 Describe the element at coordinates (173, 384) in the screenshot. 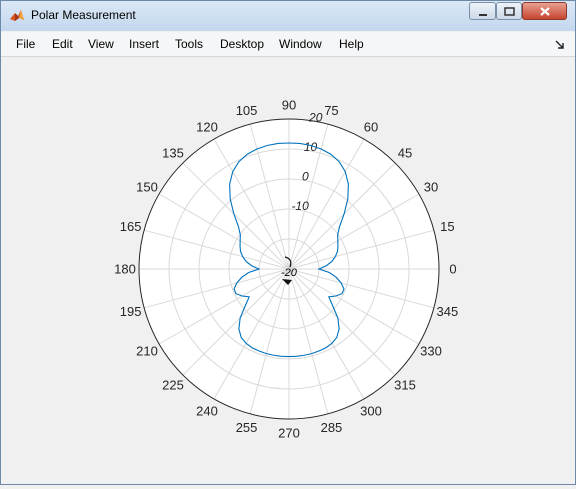

I see `angle-tick-label: 225` at that location.